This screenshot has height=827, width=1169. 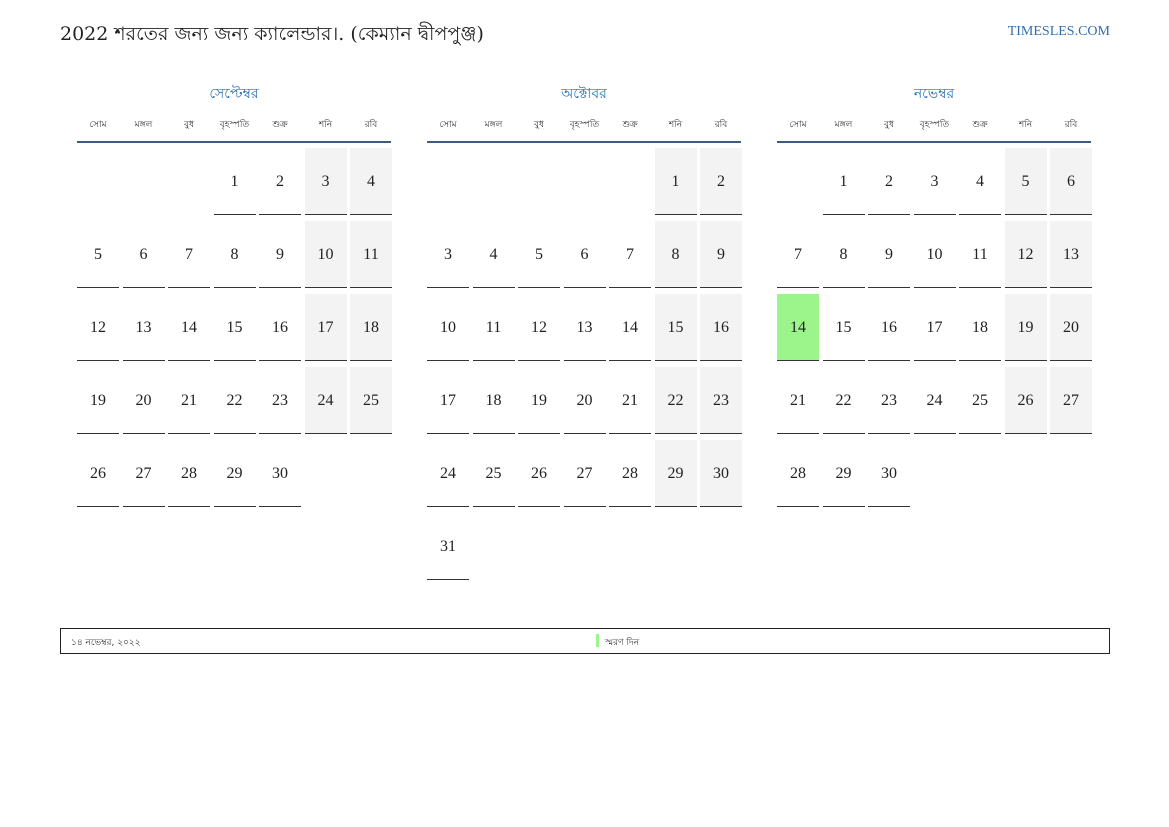 I want to click on site-link: TIMESLES.COM, so click(x=1059, y=32).